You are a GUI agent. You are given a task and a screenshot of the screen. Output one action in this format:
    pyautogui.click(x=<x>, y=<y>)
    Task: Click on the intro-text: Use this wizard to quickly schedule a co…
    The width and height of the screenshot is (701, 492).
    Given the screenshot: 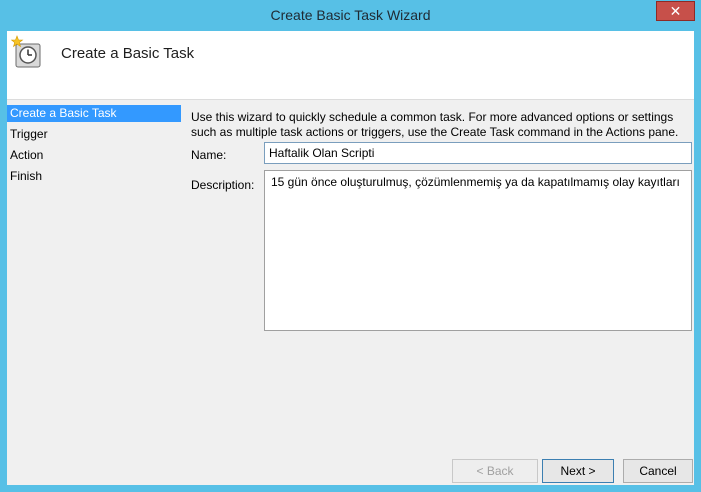 What is the action you would take?
    pyautogui.click(x=441, y=125)
    